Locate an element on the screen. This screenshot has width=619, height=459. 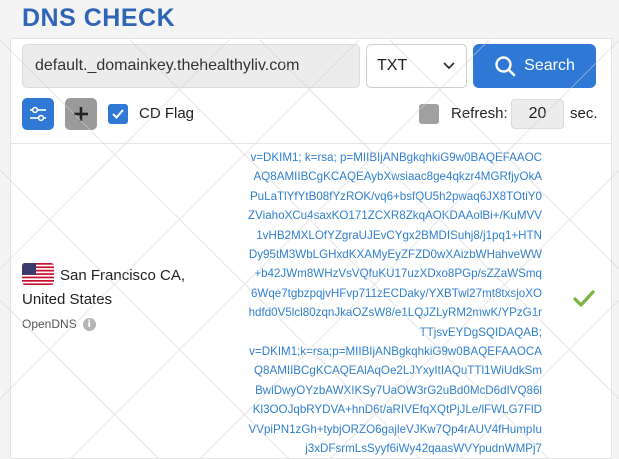
info-icon: i is located at coordinates (89, 324).